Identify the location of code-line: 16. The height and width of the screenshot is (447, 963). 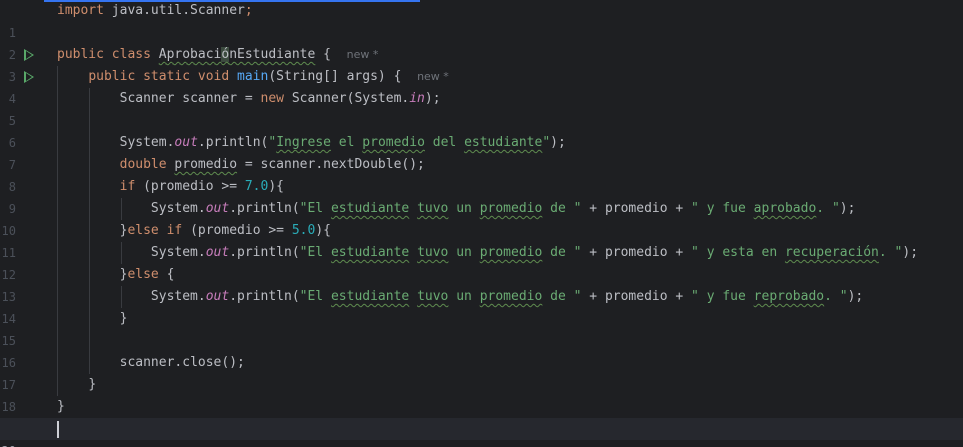
(481, 350).